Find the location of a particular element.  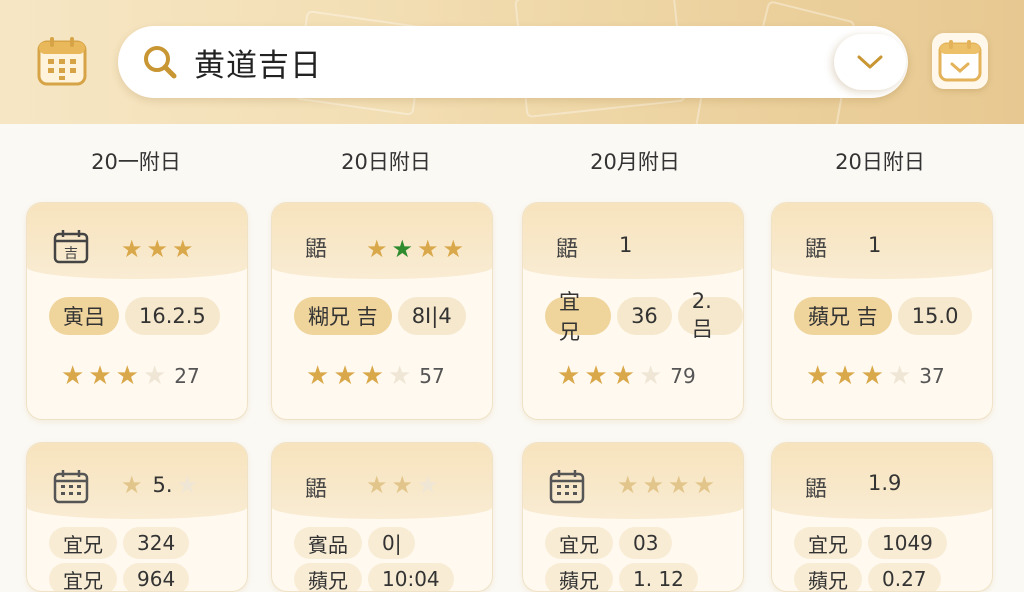

tag-value: 16.2.5 is located at coordinates (172, 316).